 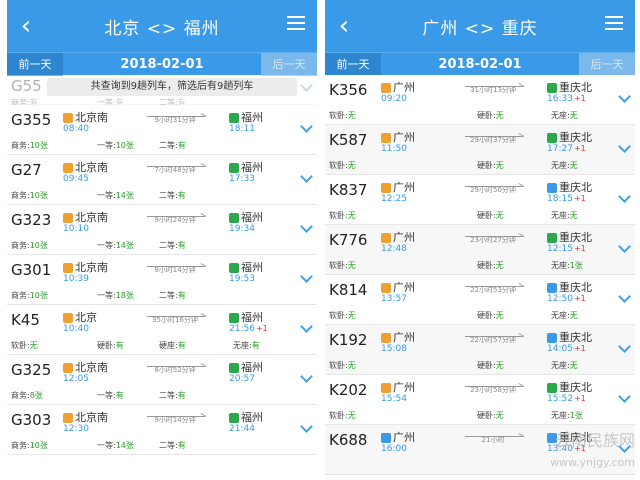 I want to click on route-title: 北京 <> 福州, so click(x=162, y=28).